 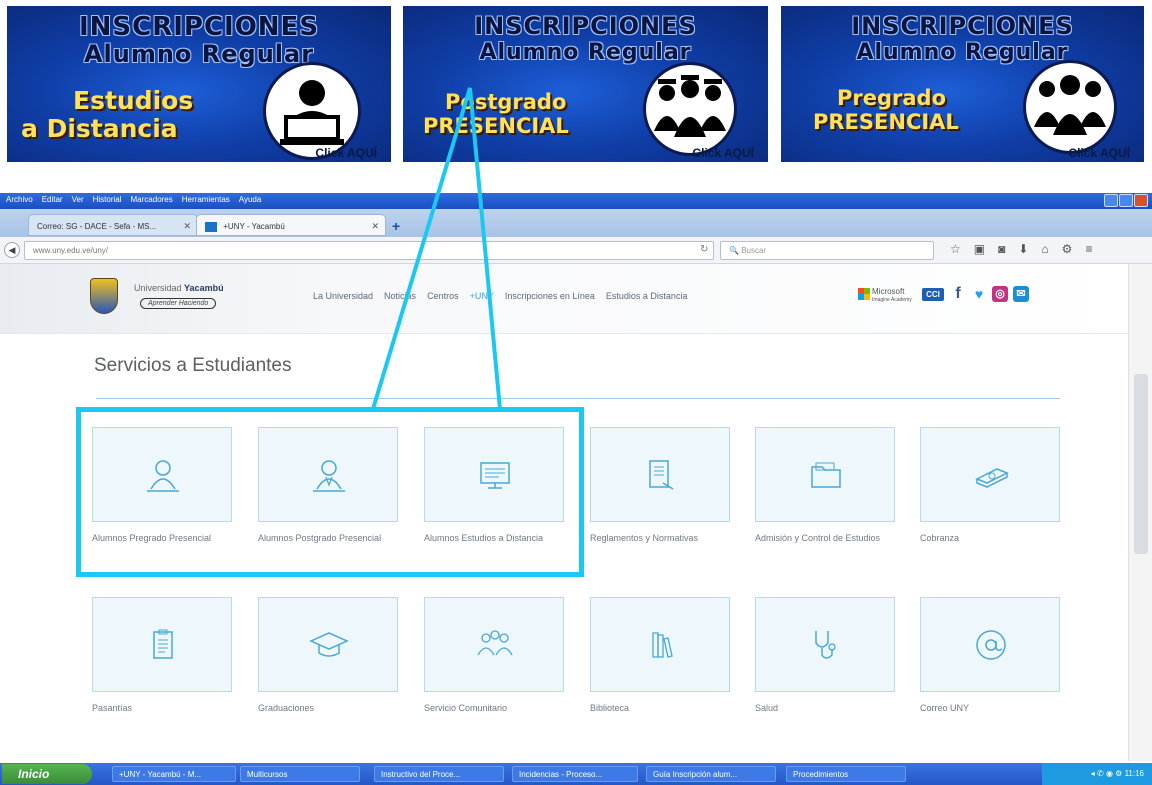 I want to click on back-button: ◀, so click(x=12, y=250).